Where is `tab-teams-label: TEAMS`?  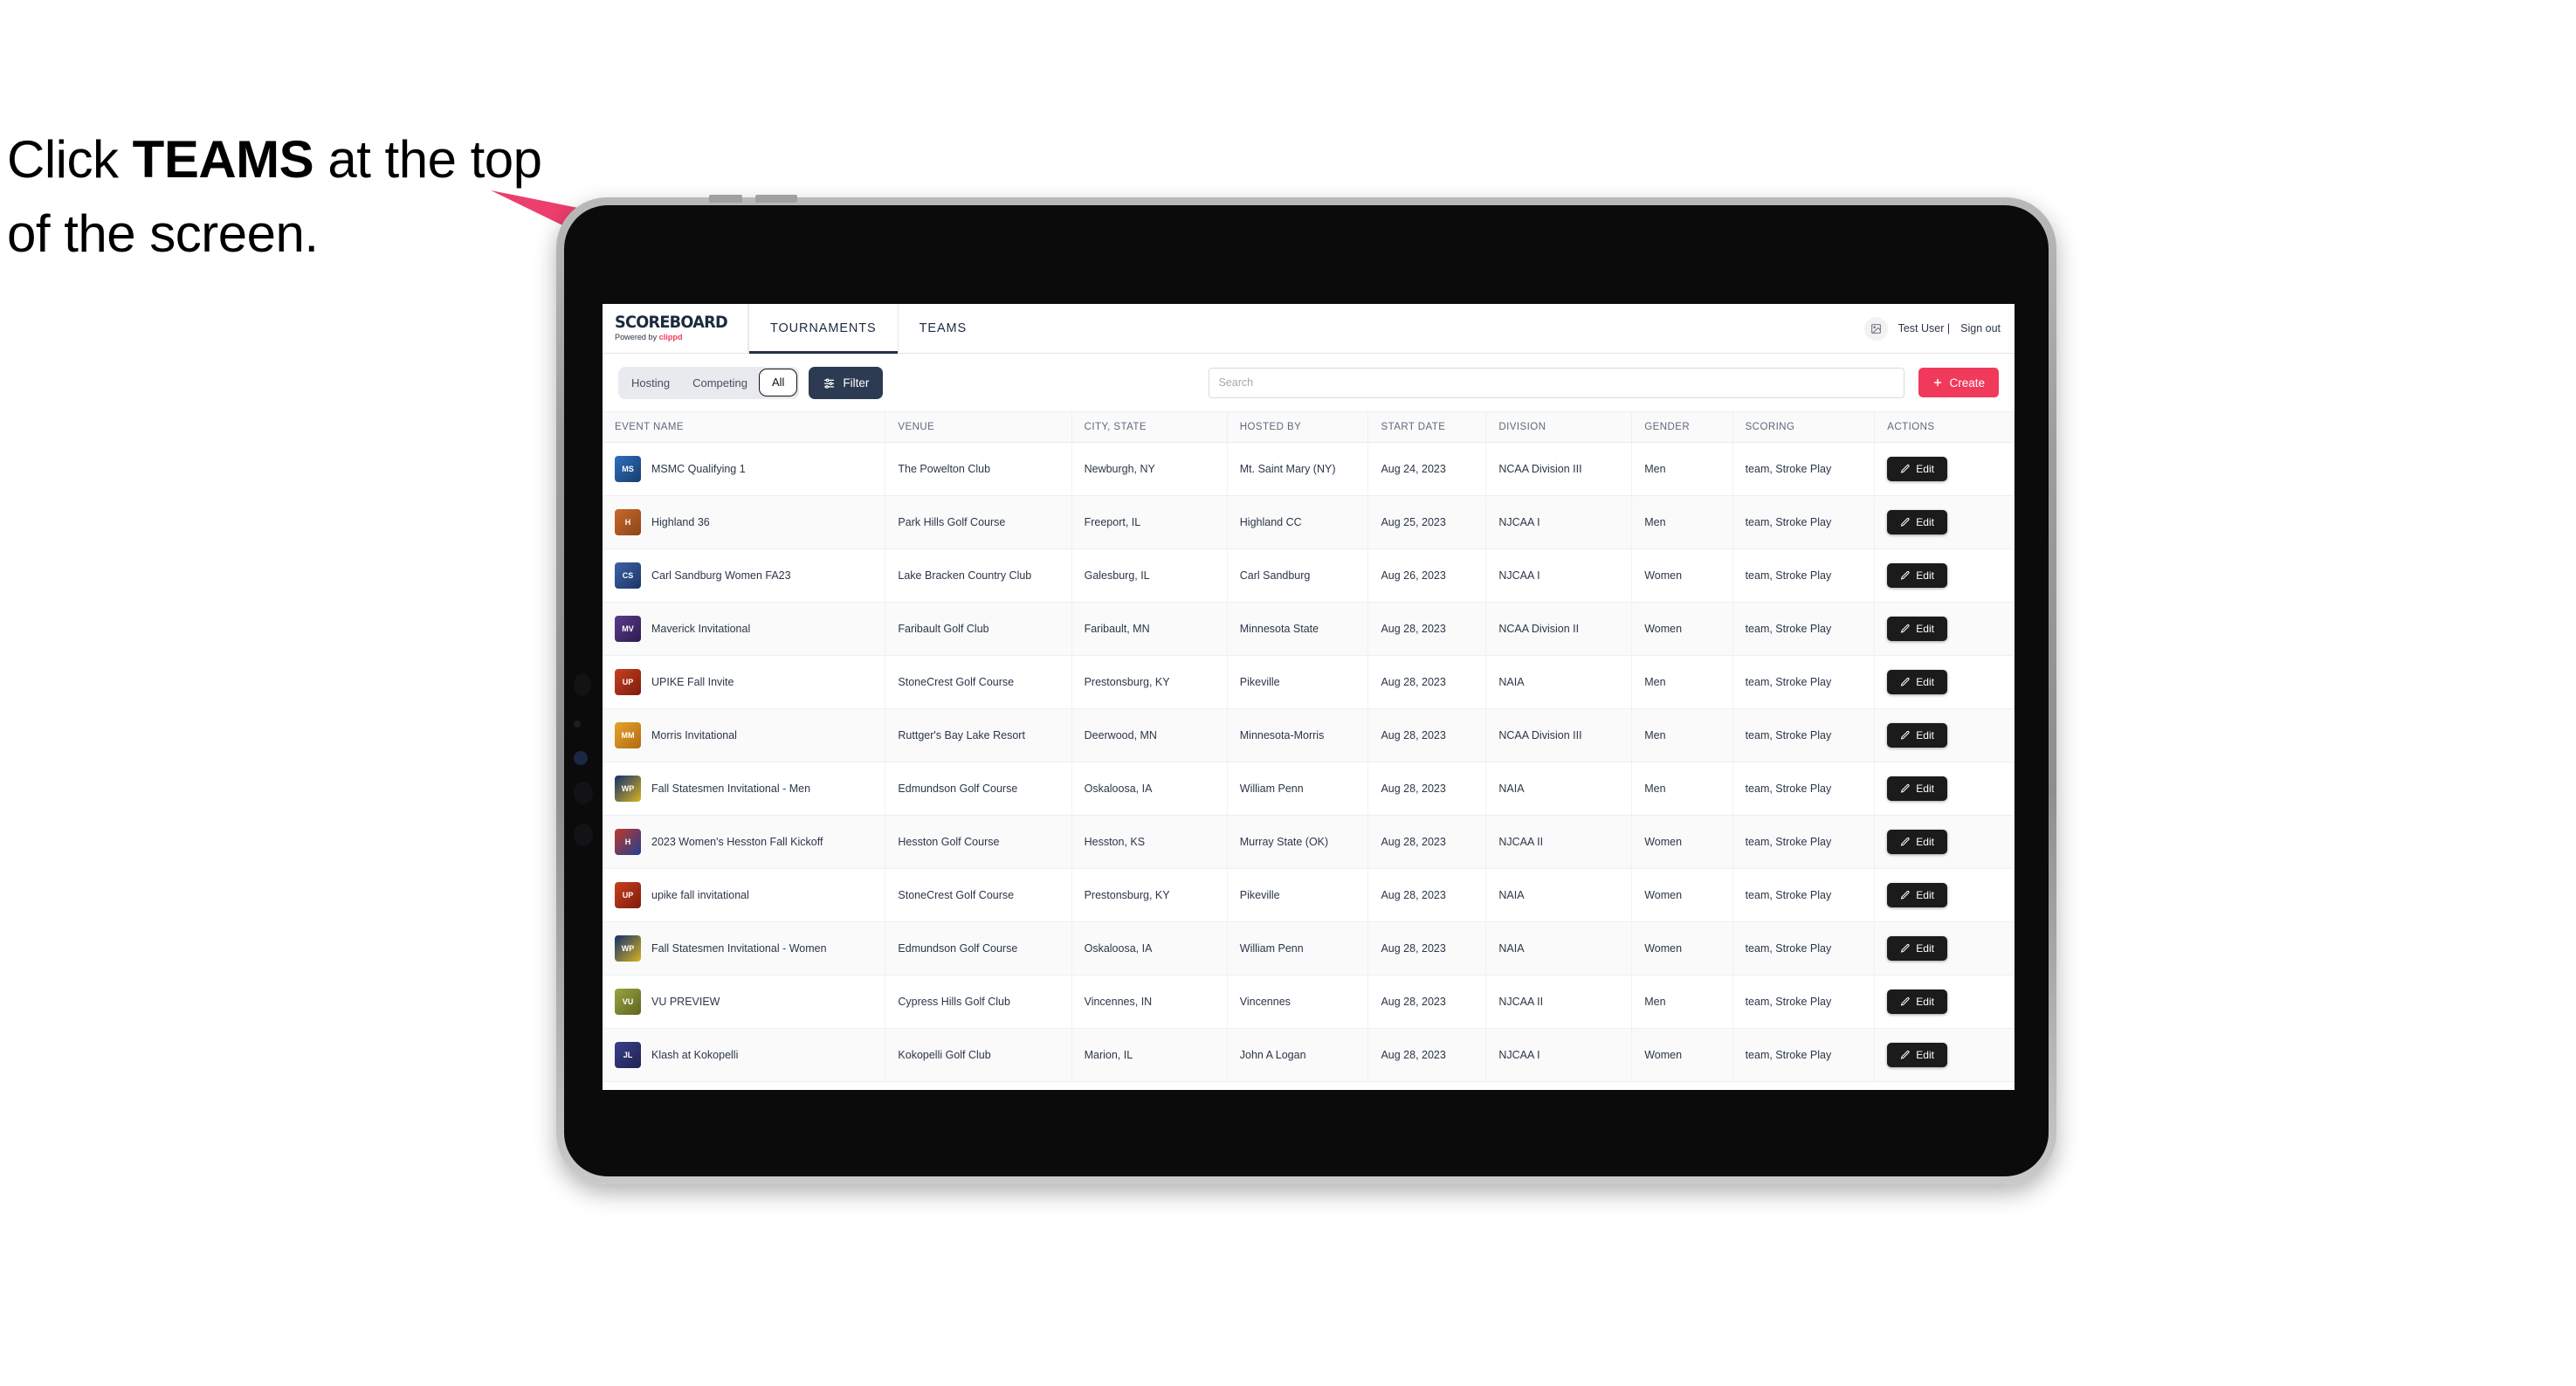 tab-teams-label: TEAMS is located at coordinates (943, 328).